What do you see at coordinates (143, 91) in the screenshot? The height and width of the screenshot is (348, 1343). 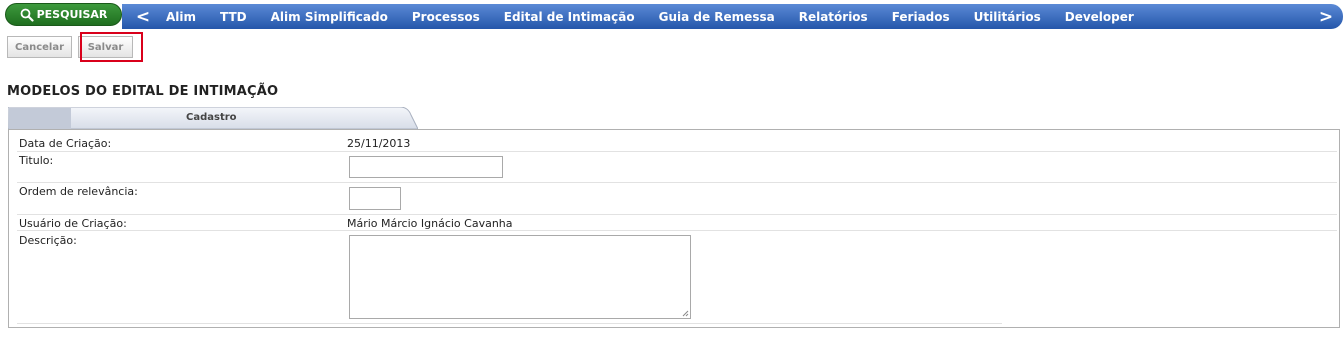 I see `page-title: MODELOS DO EDITAL DE INTIMAÇÃO` at bounding box center [143, 91].